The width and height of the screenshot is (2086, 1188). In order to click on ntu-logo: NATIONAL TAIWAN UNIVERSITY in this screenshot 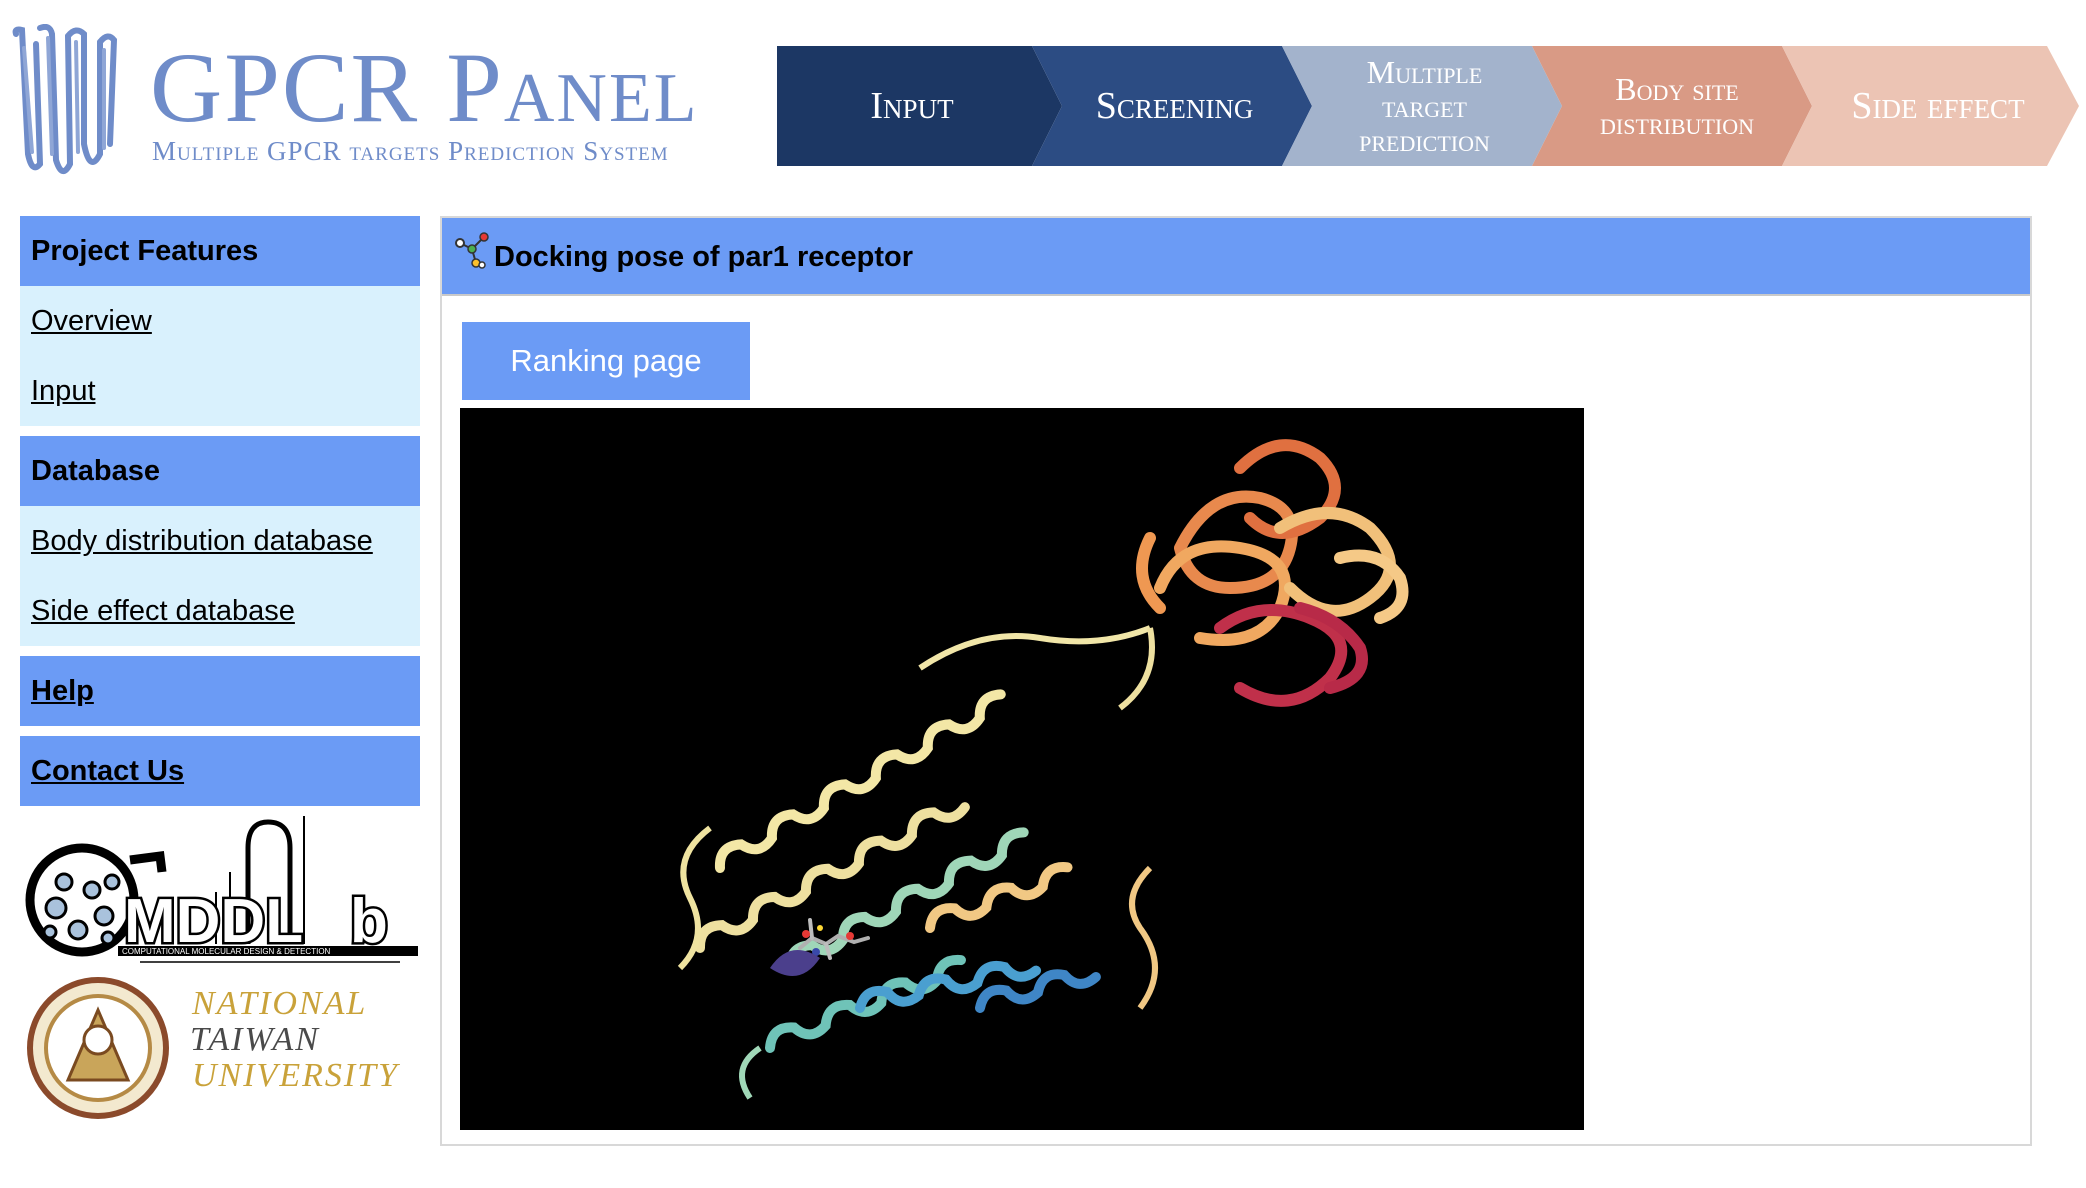, I will do `click(213, 1048)`.